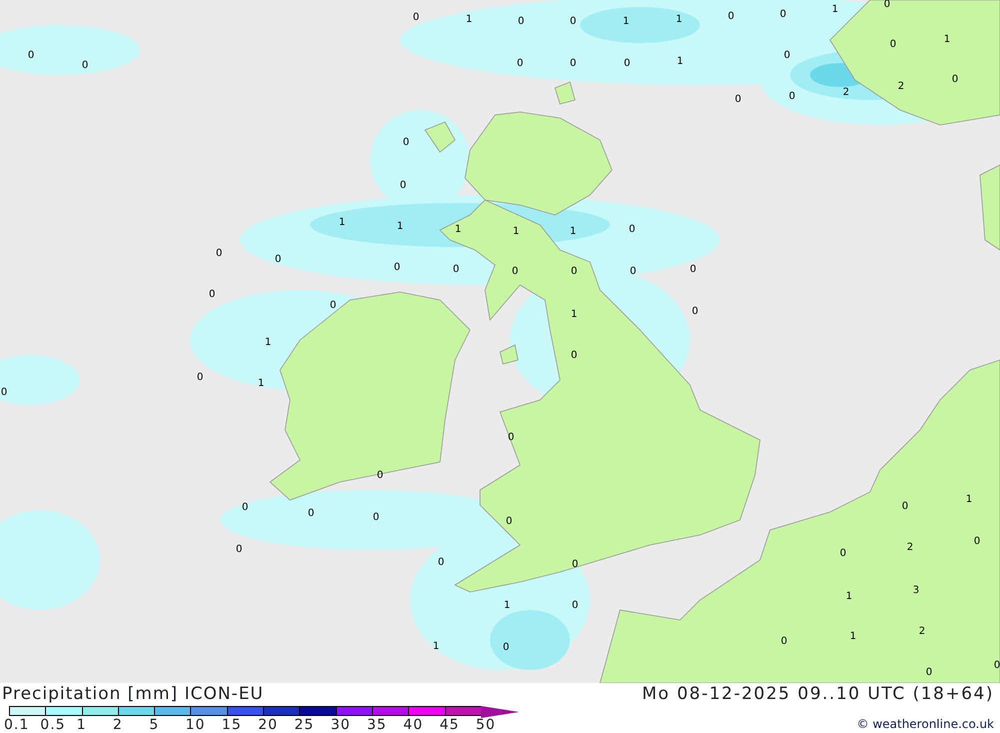 This screenshot has height=733, width=1000. Describe the element at coordinates (117, 725) in the screenshot. I see `legend-tick-label: 2` at that location.